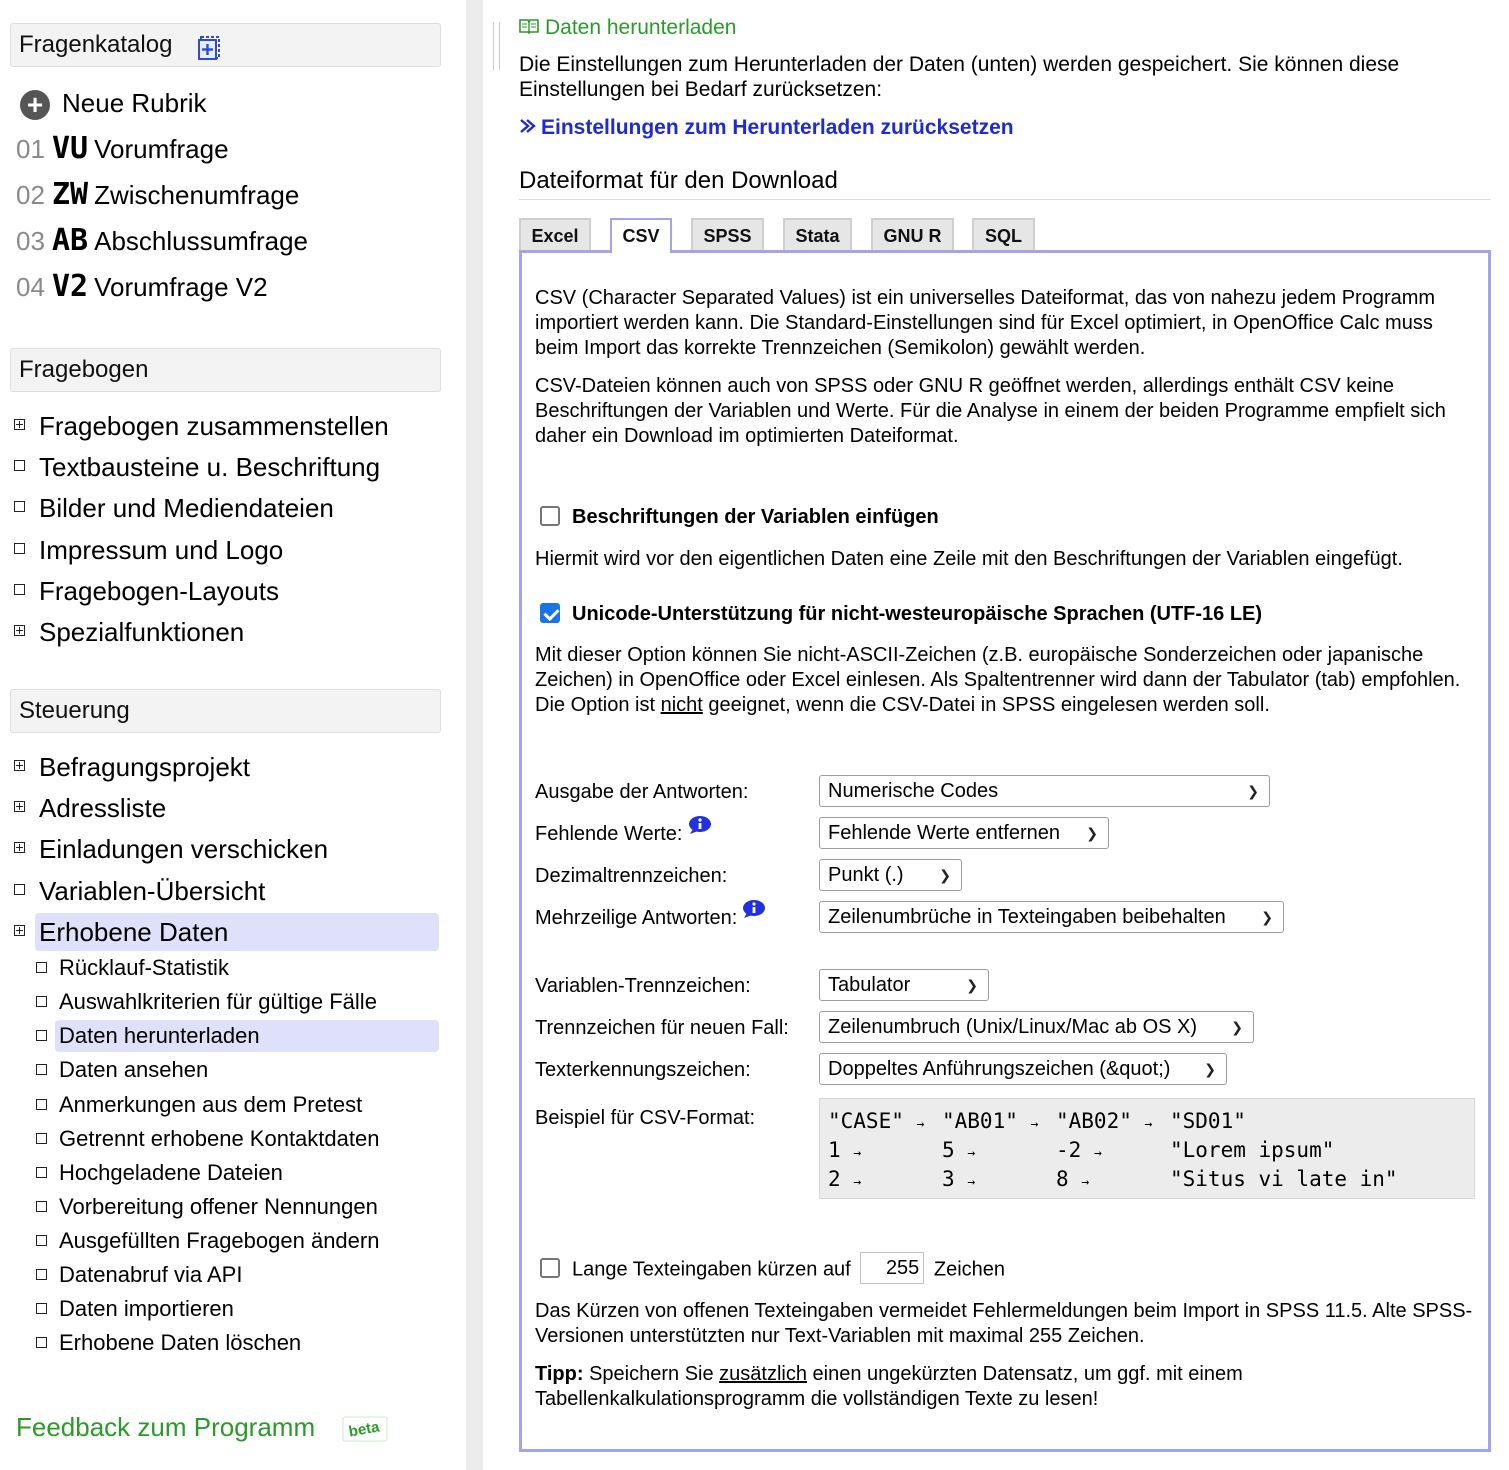 The height and width of the screenshot is (1470, 1509). What do you see at coordinates (755, 517) in the screenshot?
I see `labels-checkbox-label: Beschriftungen der Variablen einfügen` at bounding box center [755, 517].